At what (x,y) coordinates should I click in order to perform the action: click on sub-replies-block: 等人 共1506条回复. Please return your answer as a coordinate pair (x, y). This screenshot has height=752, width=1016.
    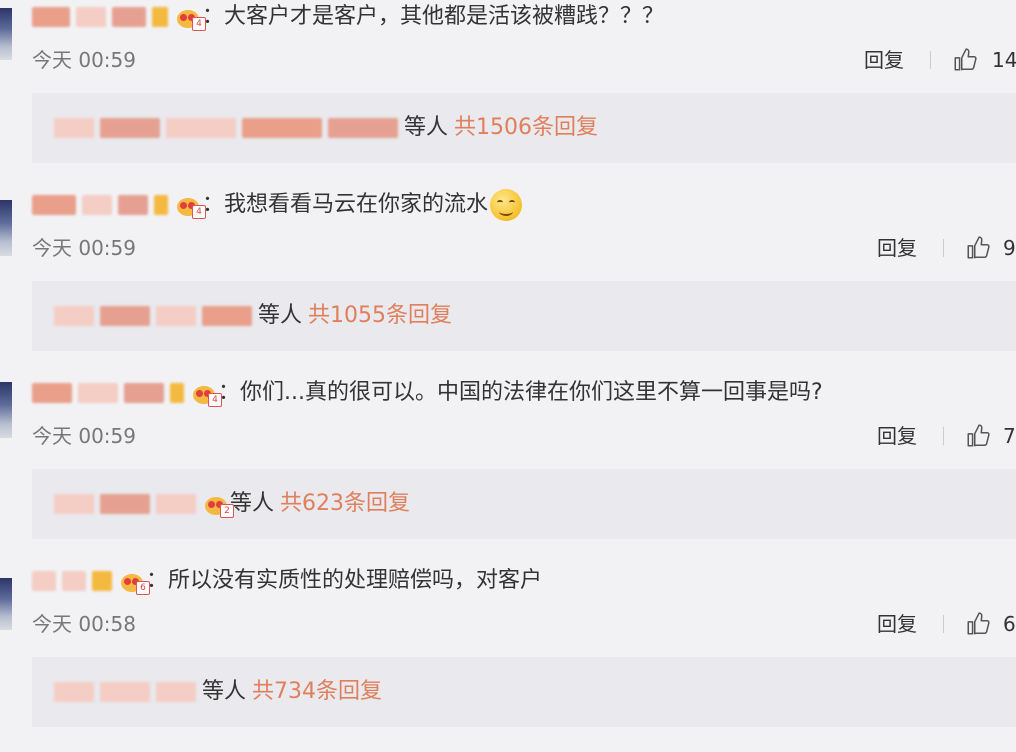
    Looking at the image, I should click on (524, 128).